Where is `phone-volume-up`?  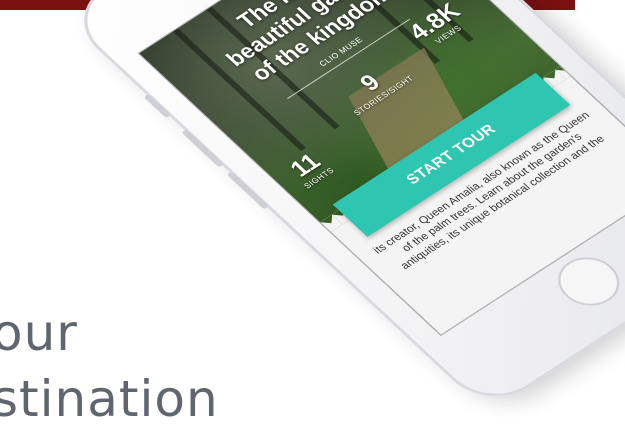 phone-volume-up is located at coordinates (203, 148).